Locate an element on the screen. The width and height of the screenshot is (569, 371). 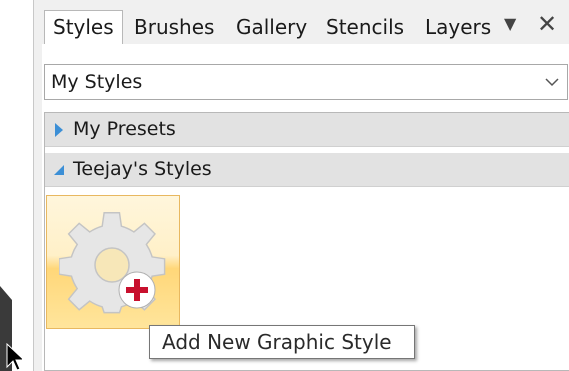
tab-layers-label: Layers is located at coordinates (458, 27).